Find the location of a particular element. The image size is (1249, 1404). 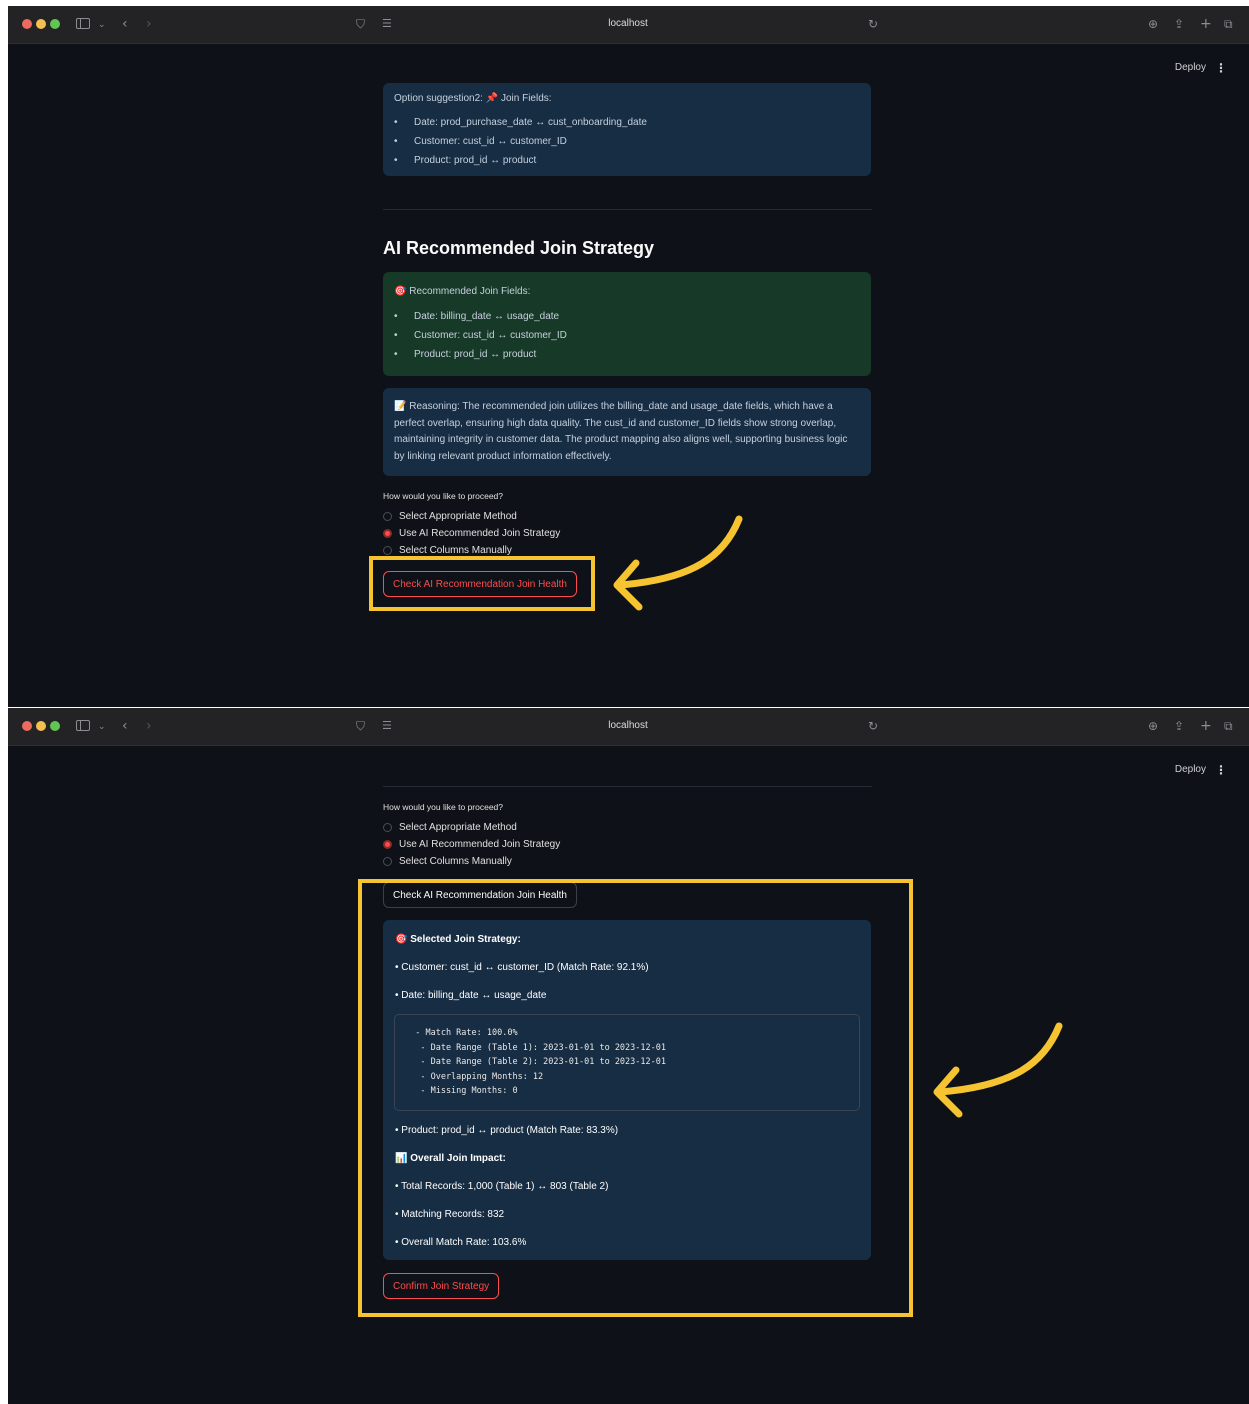

page-heading: AI Recommended Join Strategy is located at coordinates (519, 248).